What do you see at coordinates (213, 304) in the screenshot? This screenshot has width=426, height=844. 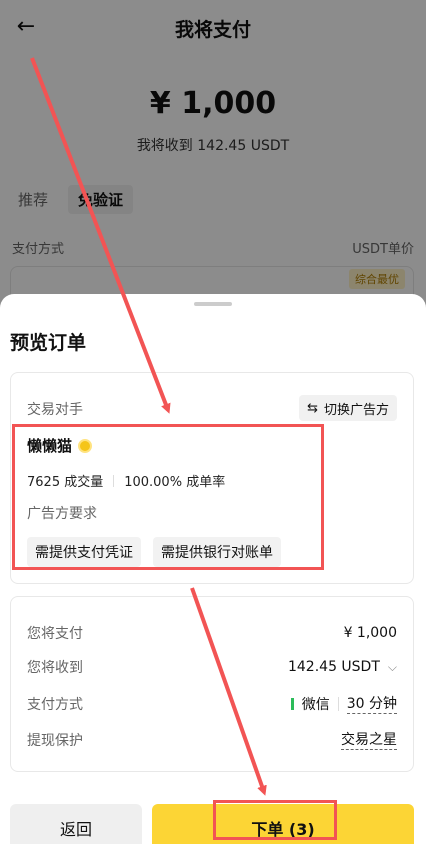 I see `sheet-drag-handle` at bounding box center [213, 304].